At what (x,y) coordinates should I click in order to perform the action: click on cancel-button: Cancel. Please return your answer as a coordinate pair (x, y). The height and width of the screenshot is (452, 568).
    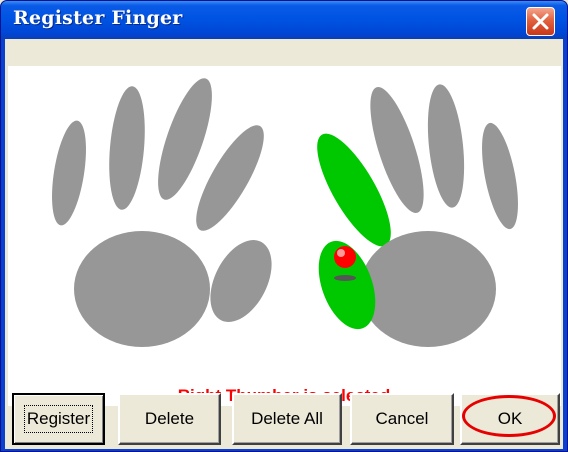
    Looking at the image, I should click on (402, 419).